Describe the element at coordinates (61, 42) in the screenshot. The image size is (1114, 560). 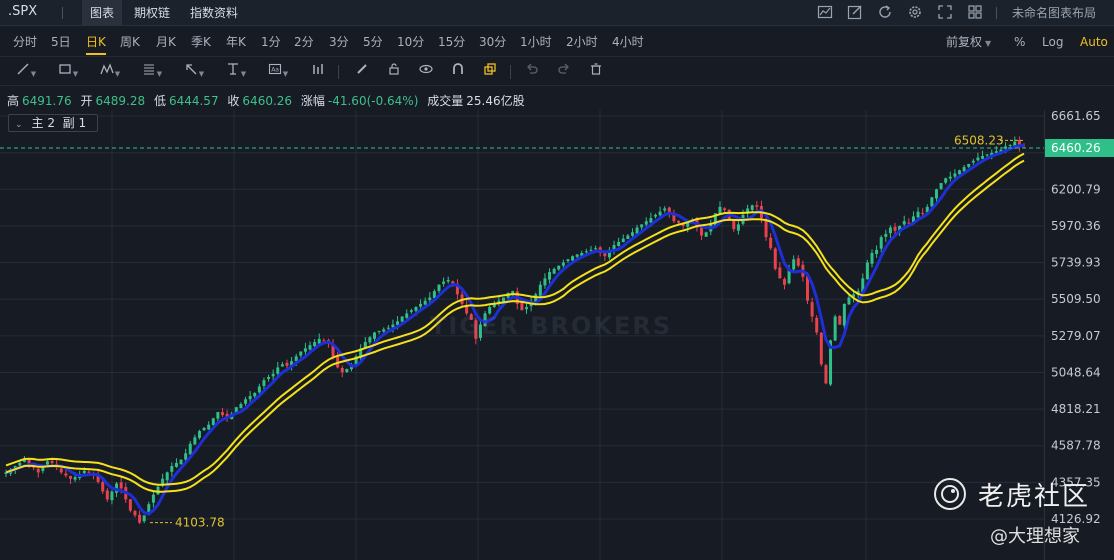
I see `period-5day: 5日` at that location.